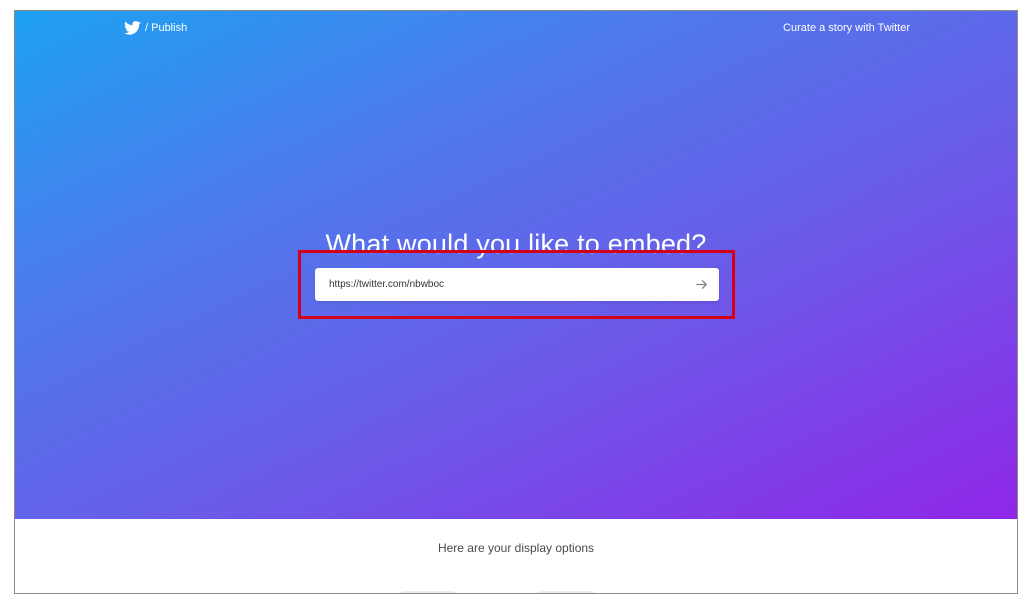 The height and width of the screenshot is (605, 1032). Describe the element at coordinates (166, 28) in the screenshot. I see `brand-label: / Publish` at that location.